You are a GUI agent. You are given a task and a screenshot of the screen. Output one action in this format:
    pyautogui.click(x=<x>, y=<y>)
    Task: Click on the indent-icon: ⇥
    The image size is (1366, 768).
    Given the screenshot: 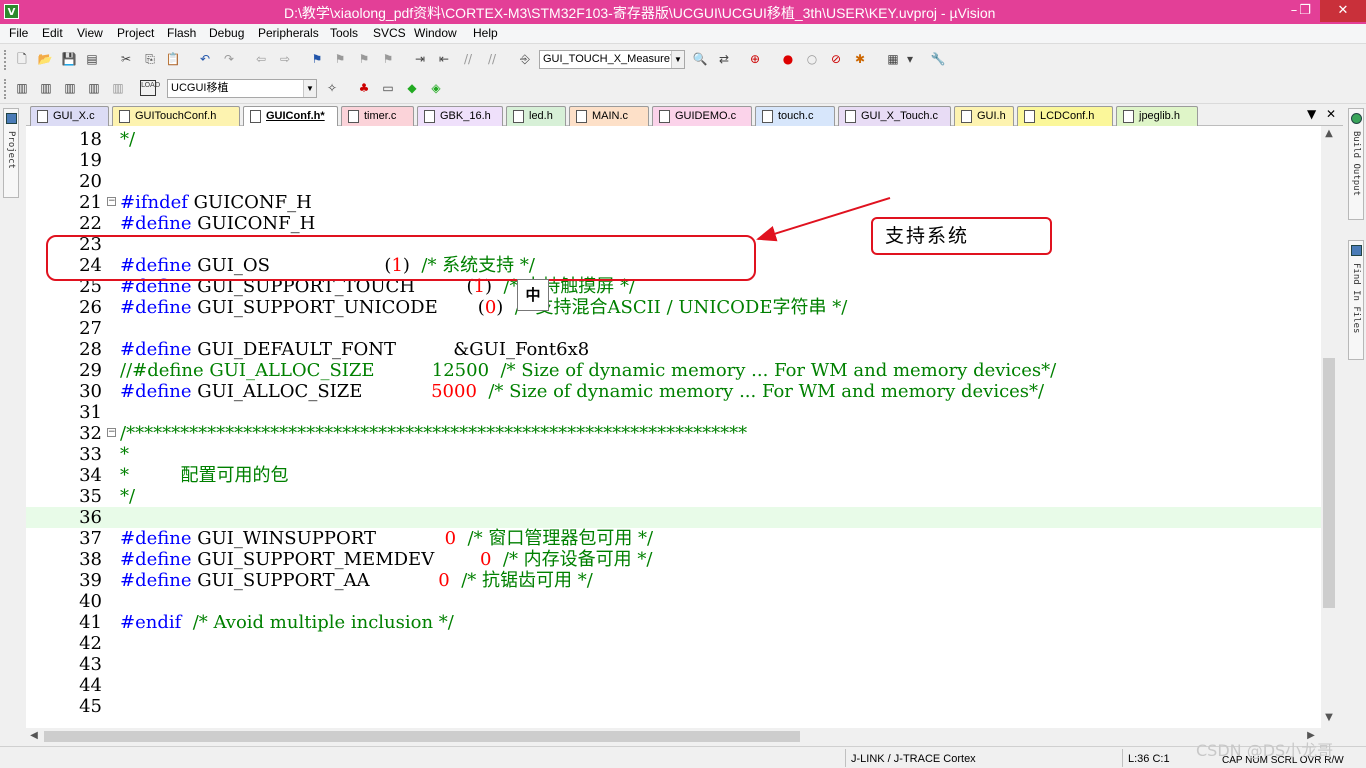 What is the action you would take?
    pyautogui.click(x=420, y=59)
    